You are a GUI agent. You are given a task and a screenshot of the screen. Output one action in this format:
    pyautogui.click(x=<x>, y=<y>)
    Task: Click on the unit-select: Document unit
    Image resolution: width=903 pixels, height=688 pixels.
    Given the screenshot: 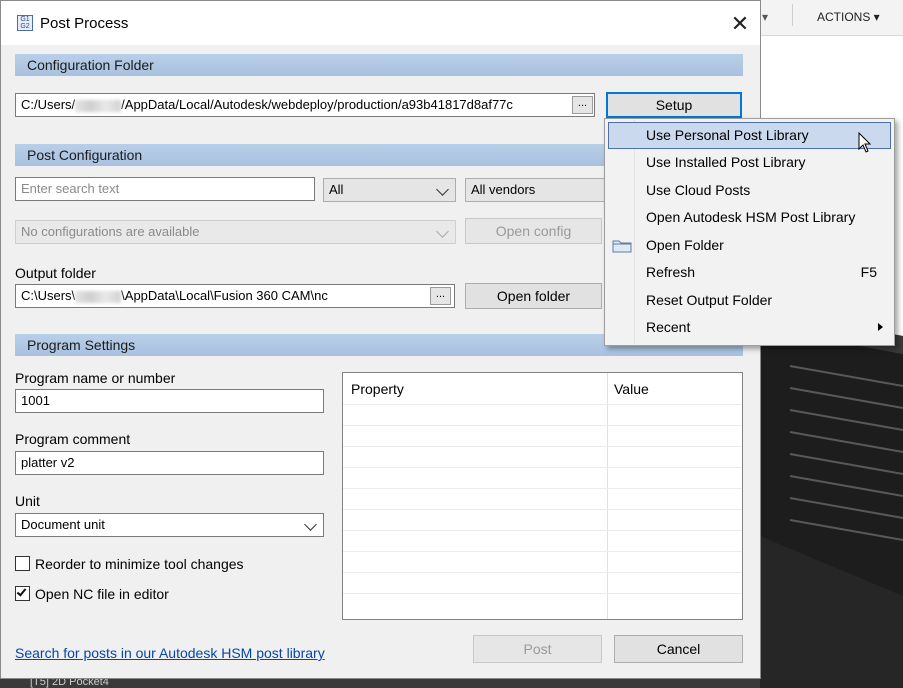 What is the action you would take?
    pyautogui.click(x=169, y=525)
    